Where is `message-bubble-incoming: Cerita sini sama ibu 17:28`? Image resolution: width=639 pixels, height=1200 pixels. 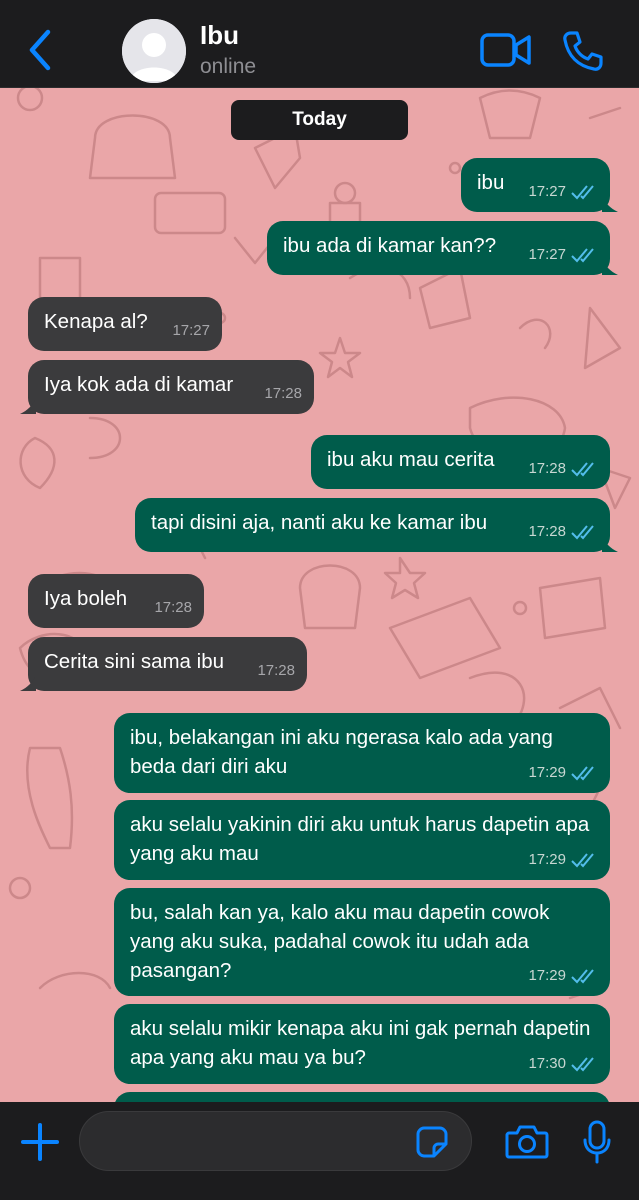
message-bubble-incoming: Cerita sini sama ibu 17:28 is located at coordinates (163, 664).